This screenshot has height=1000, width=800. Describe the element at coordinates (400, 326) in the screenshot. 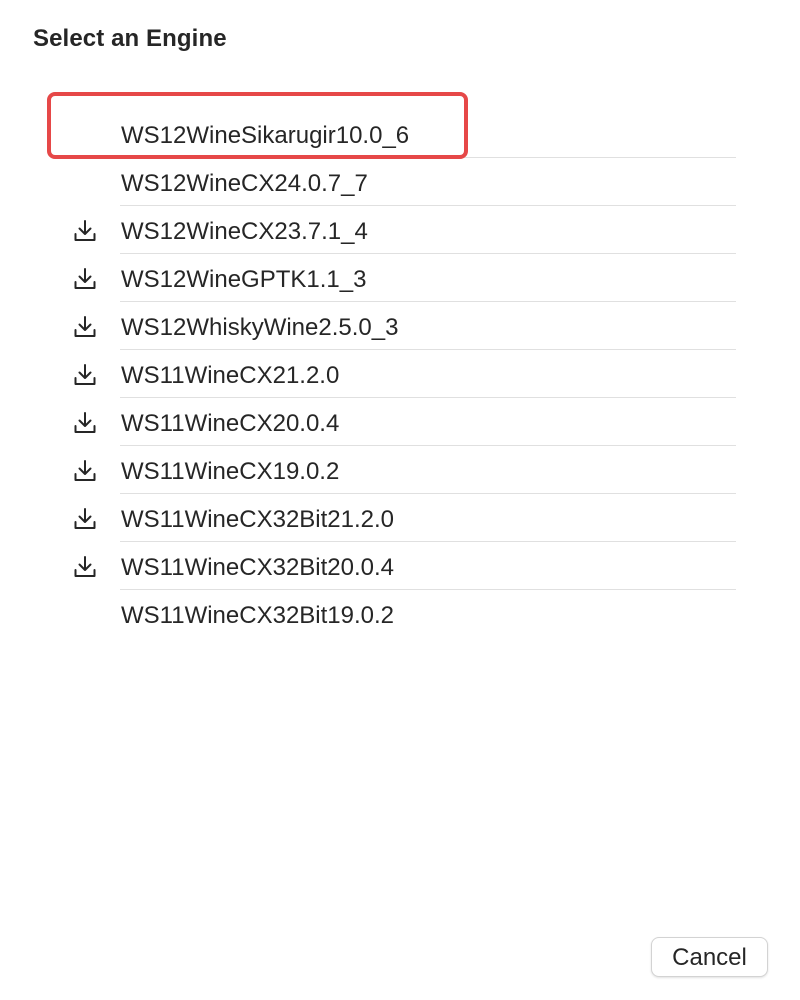

I see `engine-row: WS12WhiskyWine2.5.0_3` at that location.